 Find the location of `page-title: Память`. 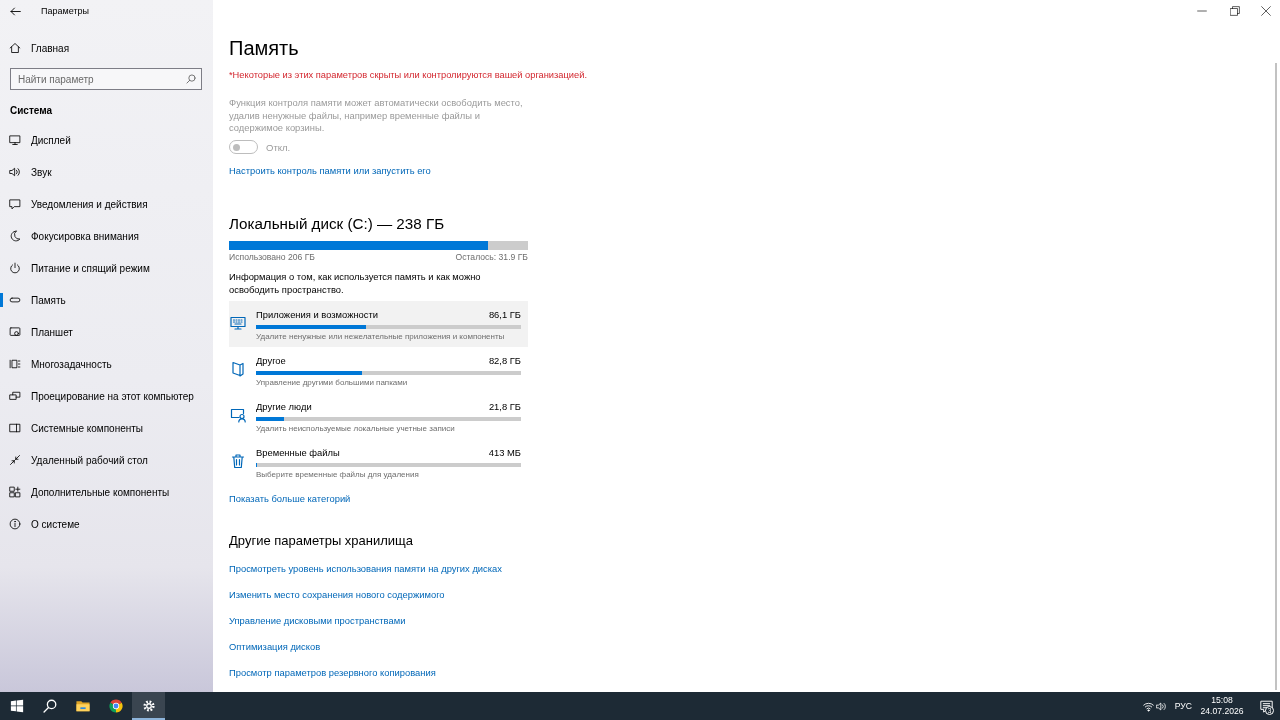

page-title: Память is located at coordinates (264, 48).